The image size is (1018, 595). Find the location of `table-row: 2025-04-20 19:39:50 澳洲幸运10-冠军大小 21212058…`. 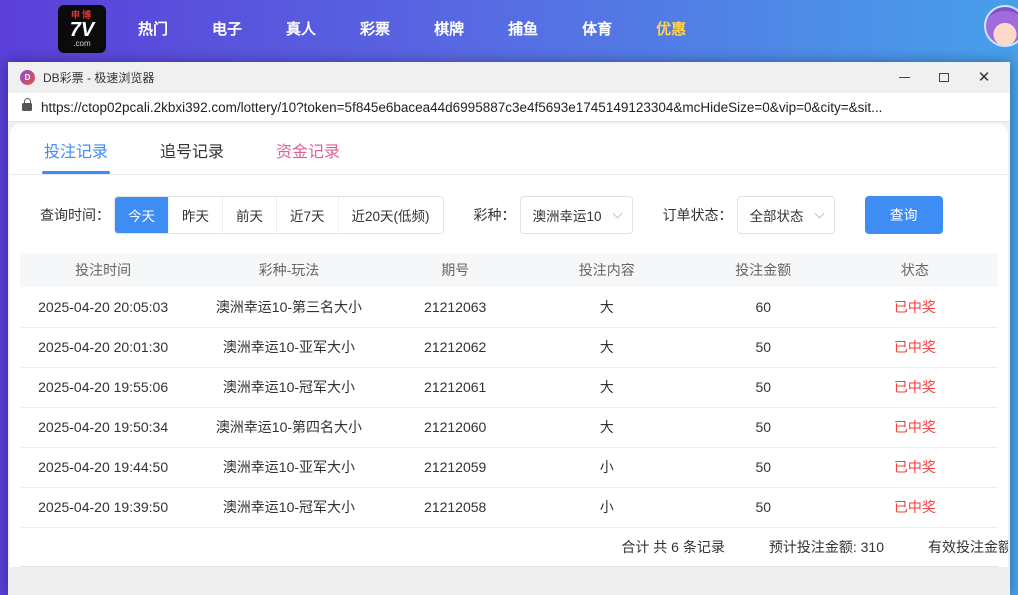

table-row: 2025-04-20 19:39:50 澳洲幸运10-冠军大小 21212058… is located at coordinates (509, 507).